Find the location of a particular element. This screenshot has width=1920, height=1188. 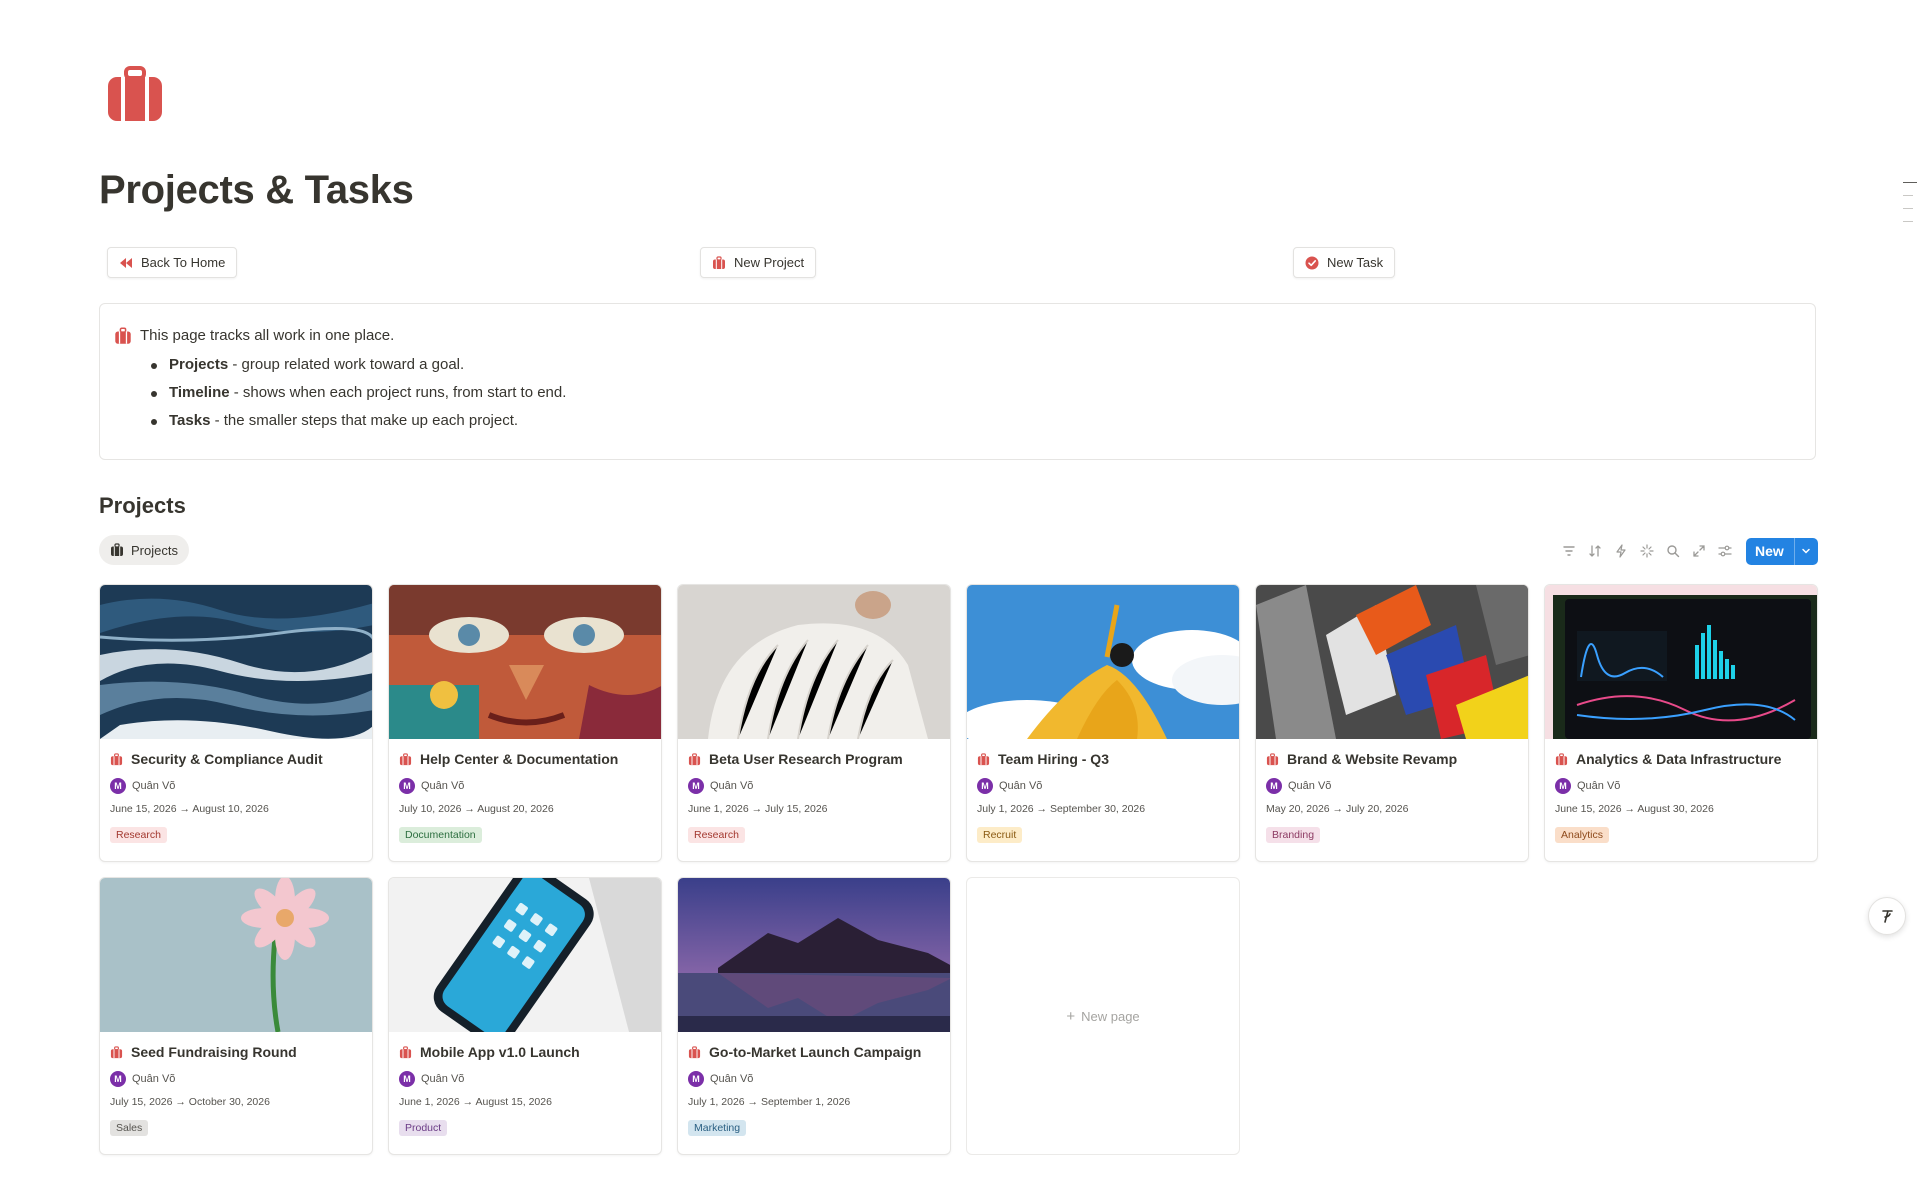

page-title: Projects & Tasks is located at coordinates (256, 190).